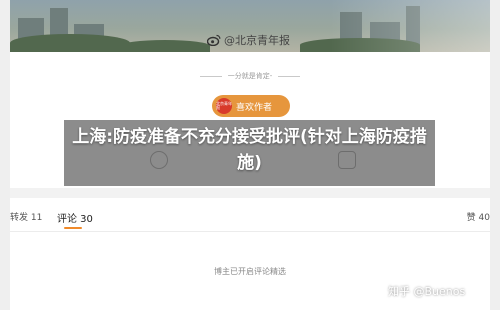 The height and width of the screenshot is (310, 500). I want to click on source-handle: @北京青年报, so click(257, 40).